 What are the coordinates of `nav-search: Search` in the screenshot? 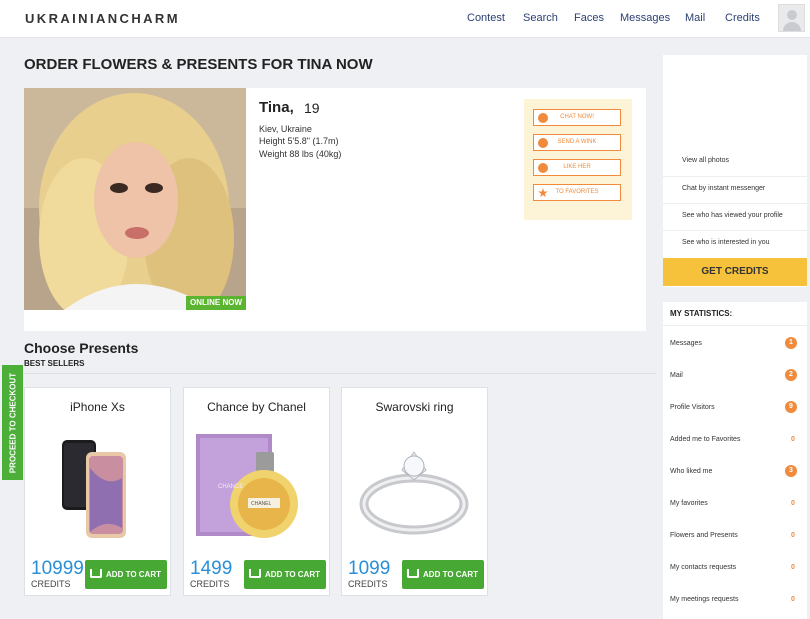 It's located at (540, 18).